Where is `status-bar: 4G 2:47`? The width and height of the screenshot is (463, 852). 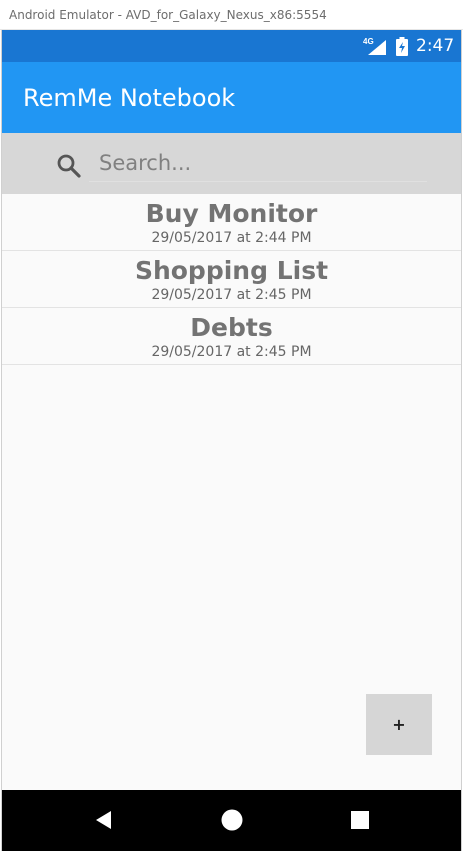
status-bar: 4G 2:47 is located at coordinates (231, 46).